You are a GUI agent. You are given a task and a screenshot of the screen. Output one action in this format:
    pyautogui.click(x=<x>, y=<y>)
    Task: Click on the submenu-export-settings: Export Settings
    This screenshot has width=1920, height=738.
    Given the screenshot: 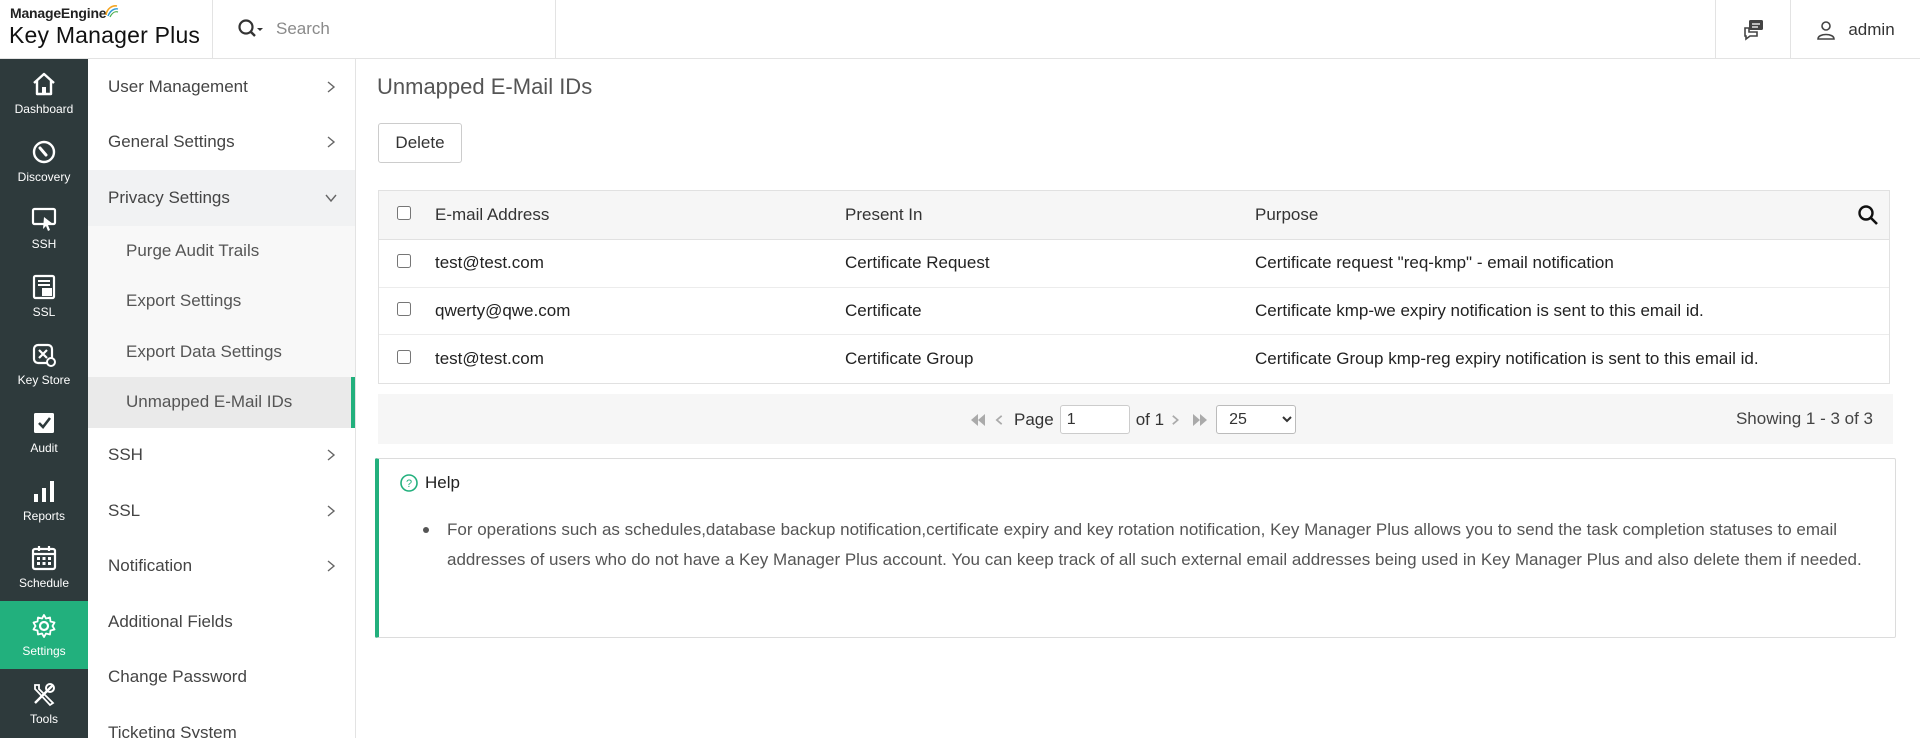 What is the action you would take?
    pyautogui.click(x=221, y=301)
    